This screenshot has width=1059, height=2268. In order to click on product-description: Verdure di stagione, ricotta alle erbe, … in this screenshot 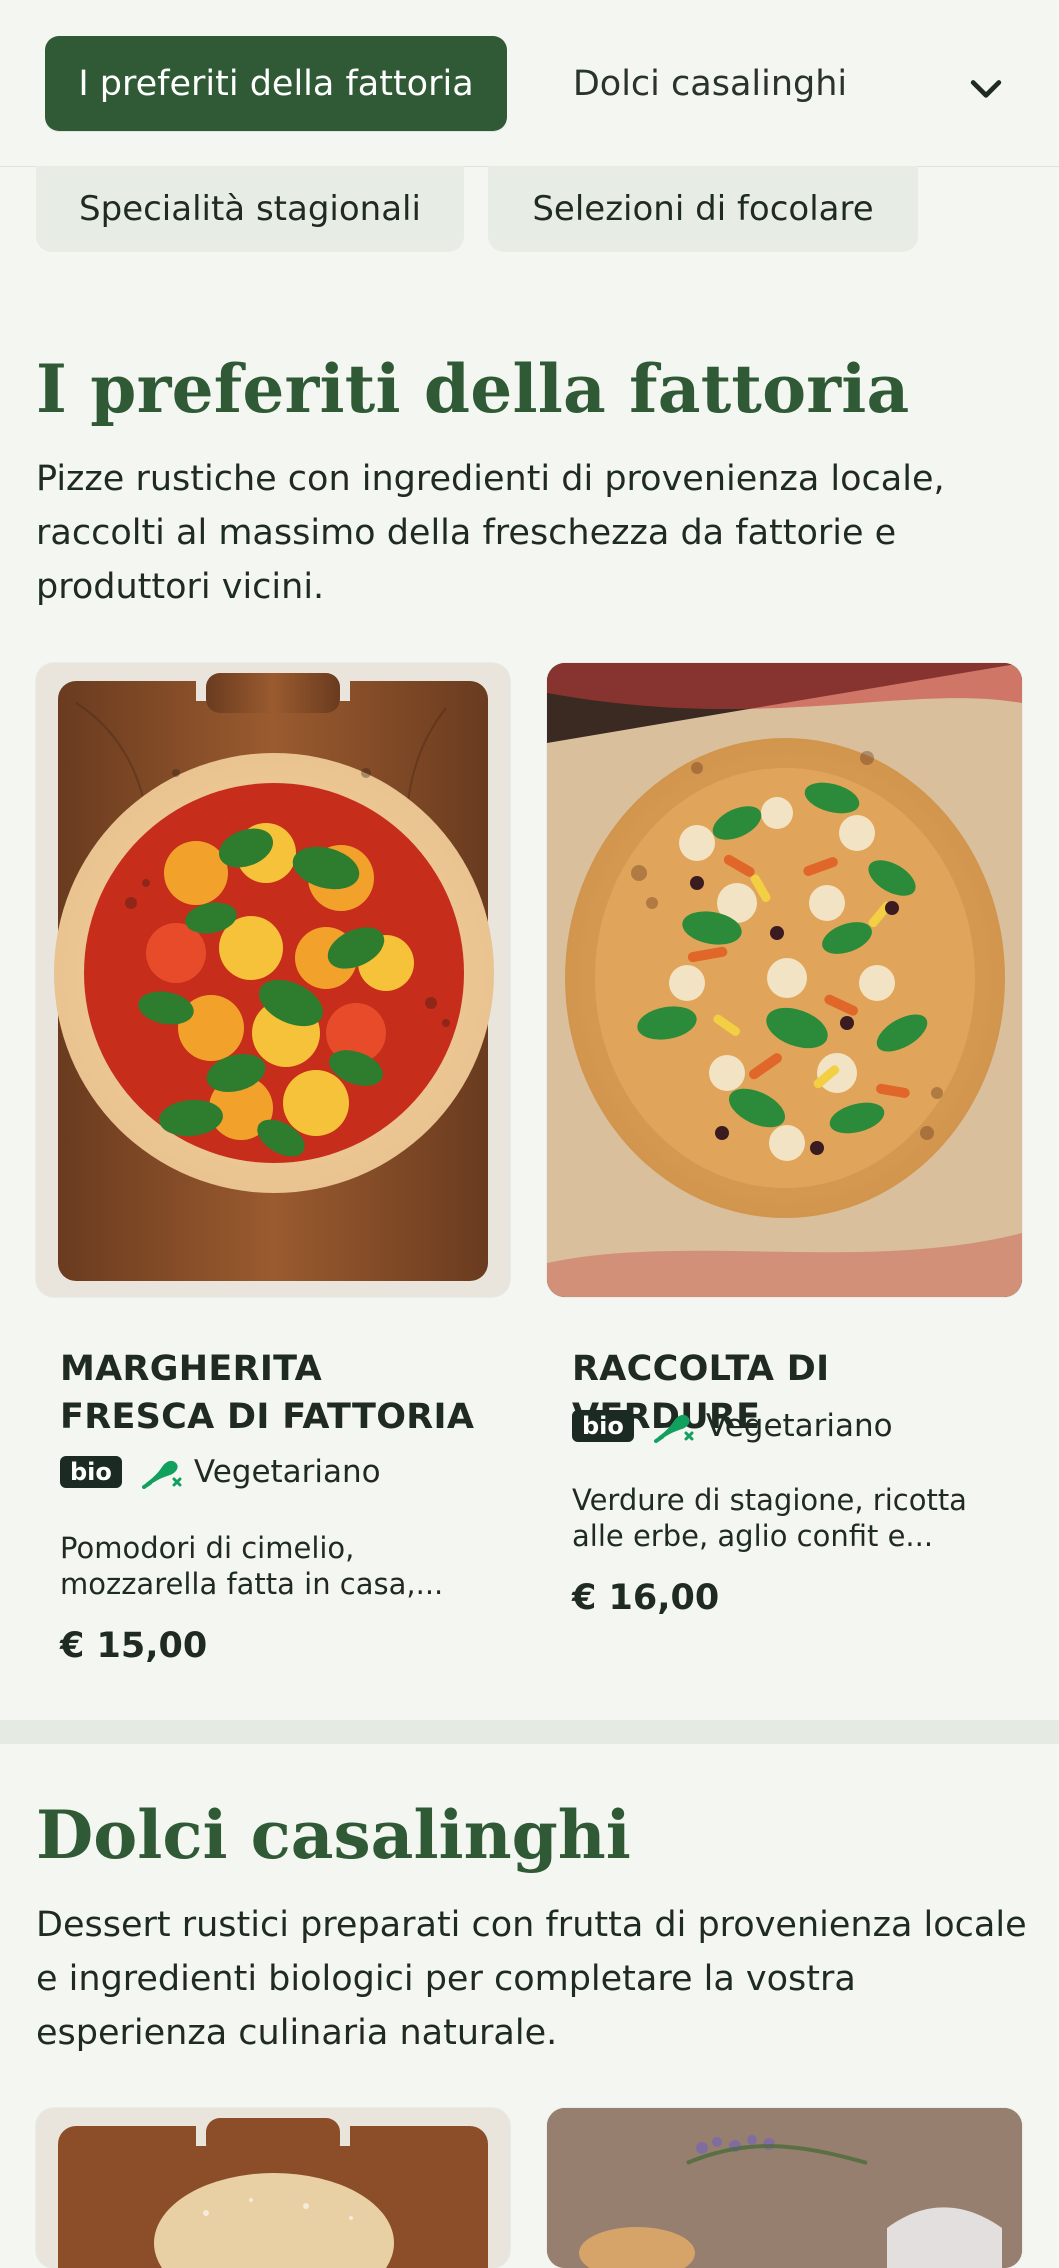, I will do `click(769, 1518)`.